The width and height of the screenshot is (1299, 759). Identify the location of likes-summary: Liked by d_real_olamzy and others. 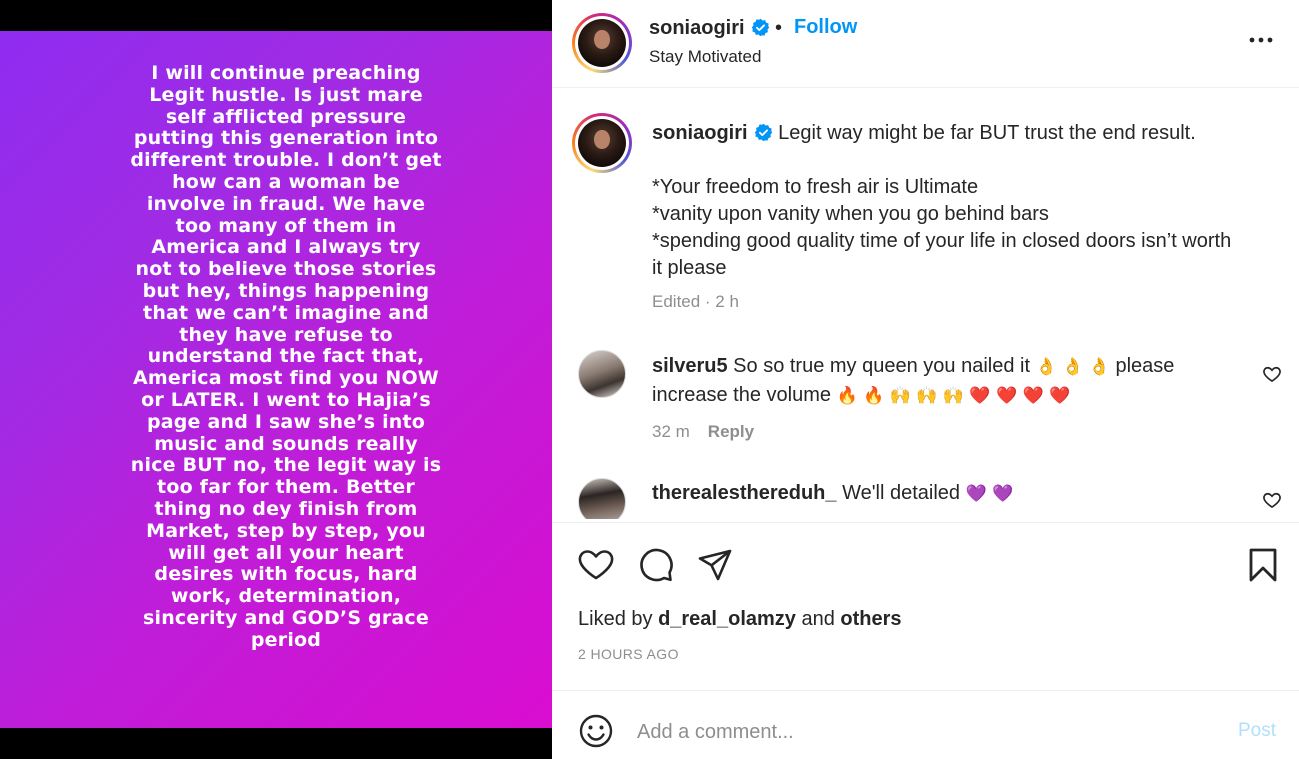
(740, 619).